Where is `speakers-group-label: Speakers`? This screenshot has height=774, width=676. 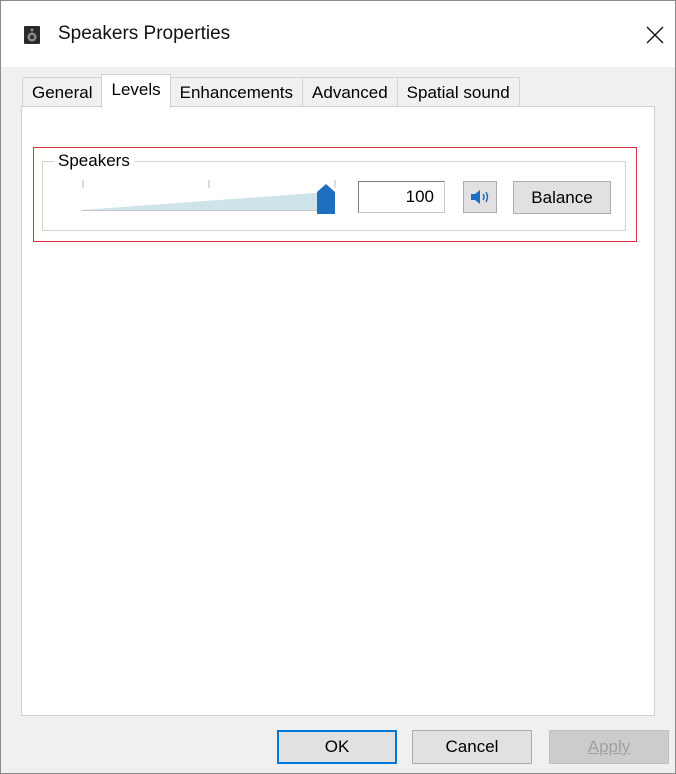
speakers-group-label: Speakers is located at coordinates (94, 161).